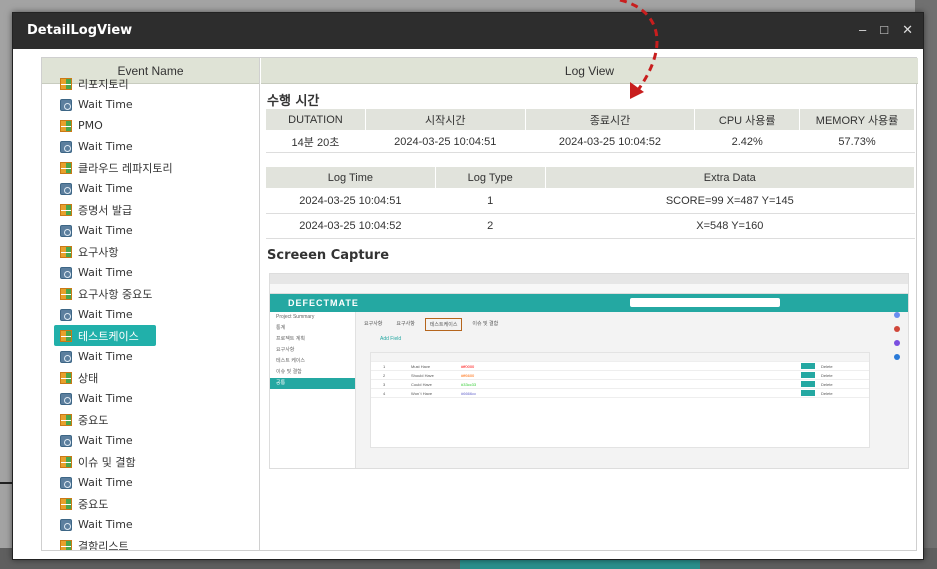 The height and width of the screenshot is (569, 937). I want to click on event-list-item: 상태, so click(159, 377).